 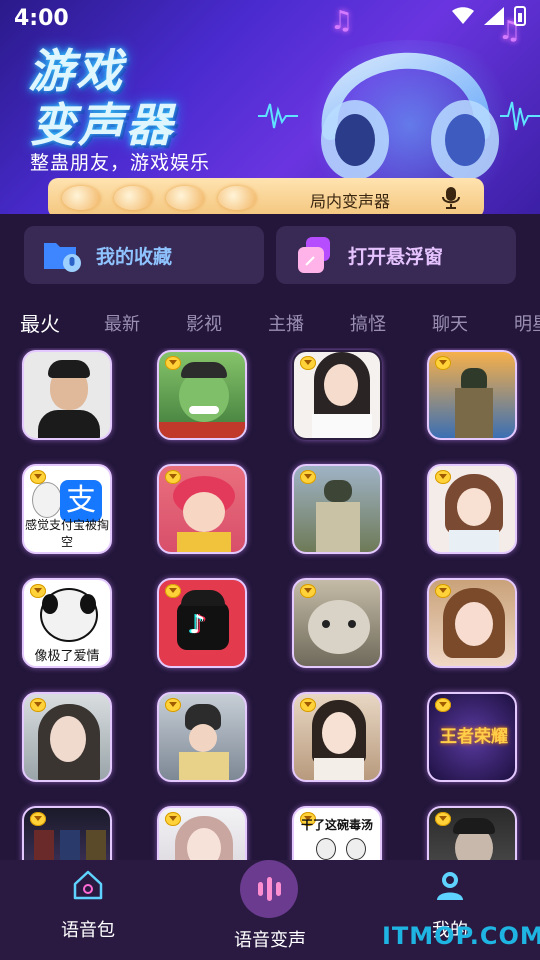 I want to click on folder-mic-icon, so click(x=62, y=257).